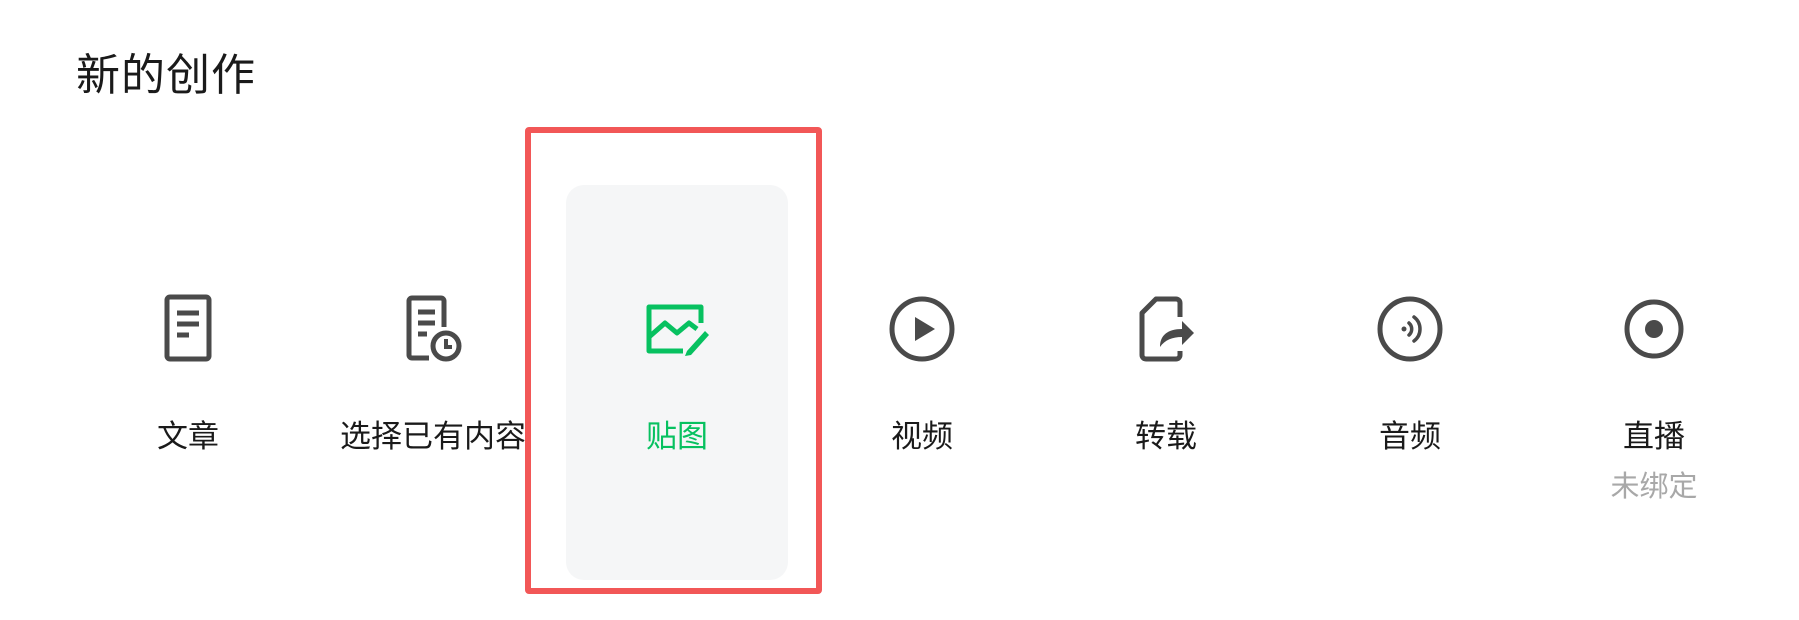 The image size is (1799, 620). What do you see at coordinates (922, 329) in the screenshot?
I see `play-icon` at bounding box center [922, 329].